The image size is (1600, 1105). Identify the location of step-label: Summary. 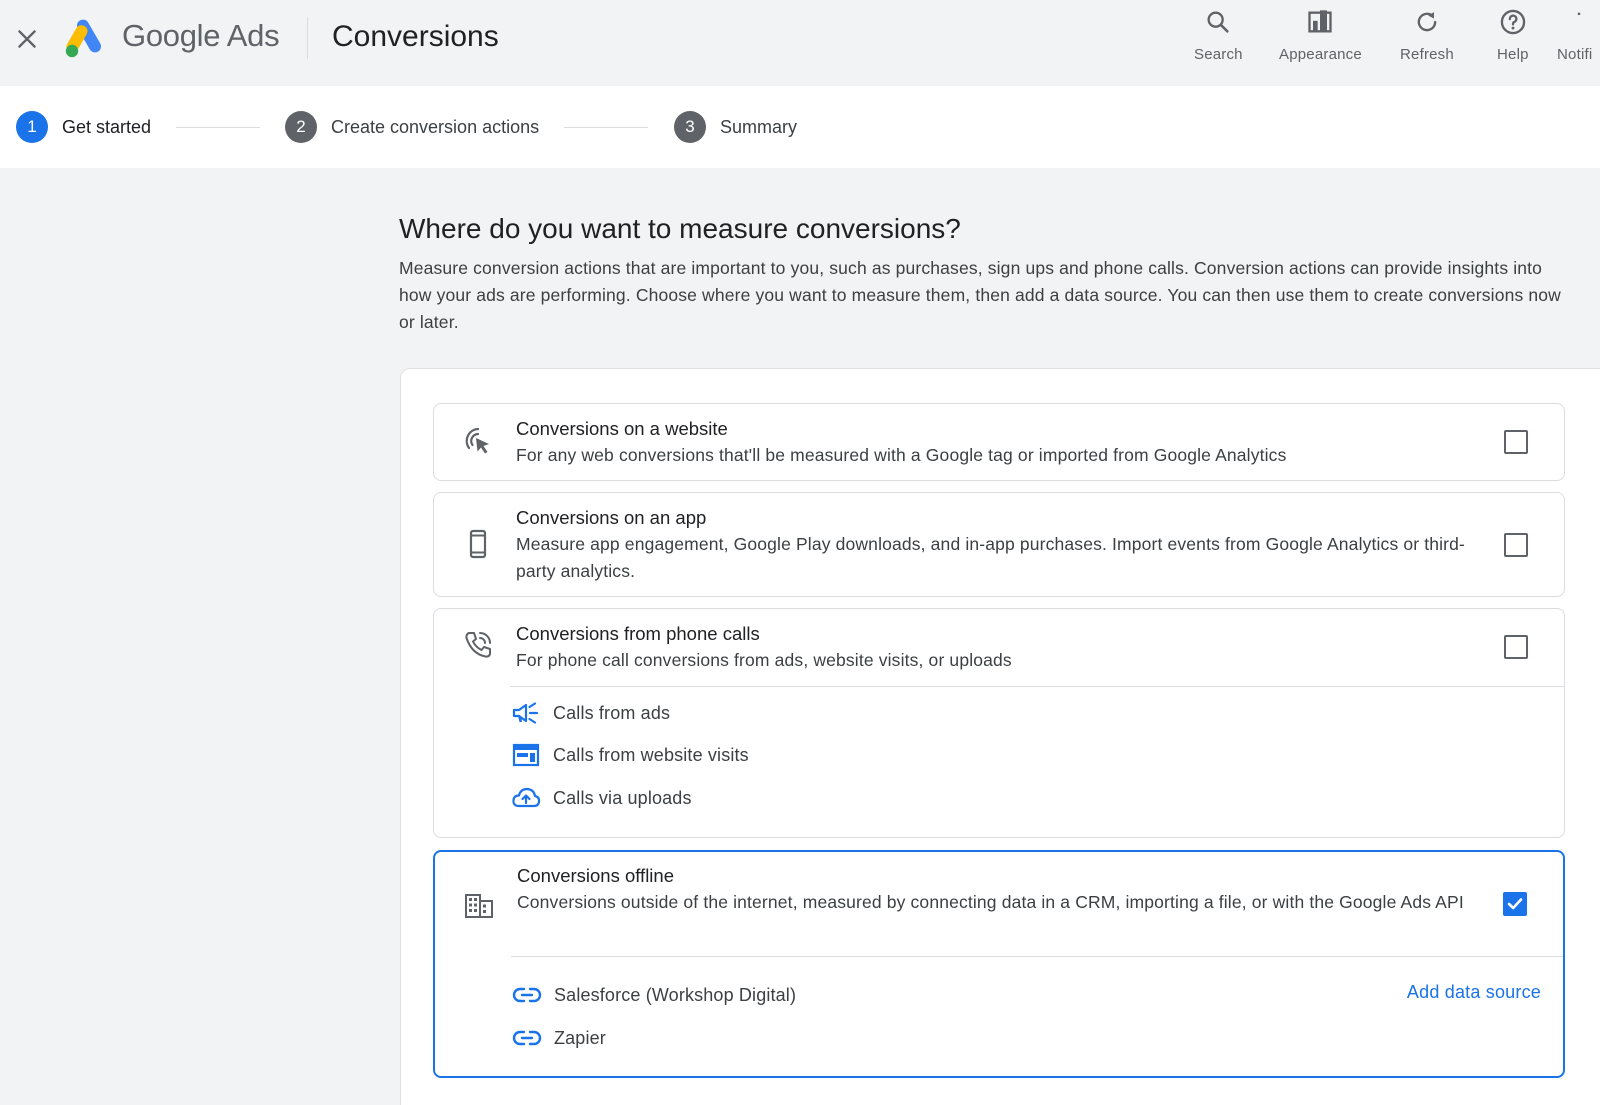
(759, 126).